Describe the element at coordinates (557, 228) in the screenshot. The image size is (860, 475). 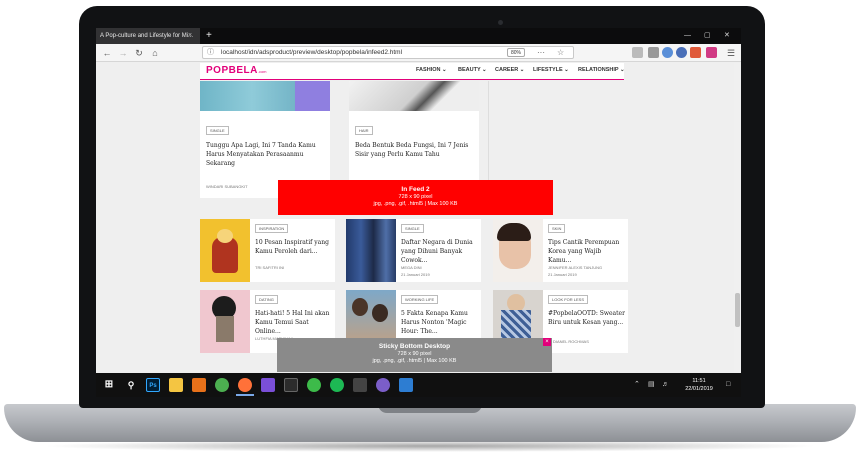
I see `article-tag: SKIN` at that location.